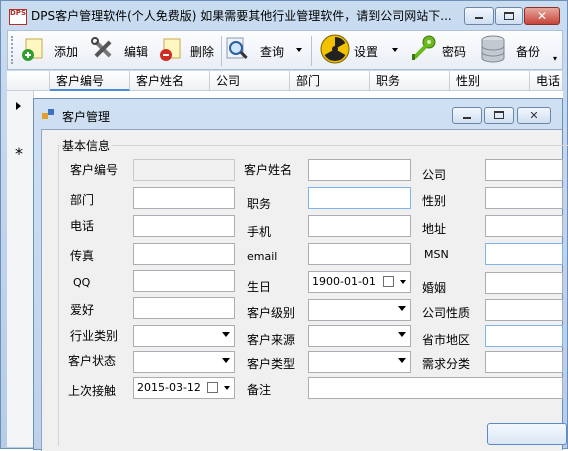  I want to click on edit-button: 编辑, so click(122, 51).